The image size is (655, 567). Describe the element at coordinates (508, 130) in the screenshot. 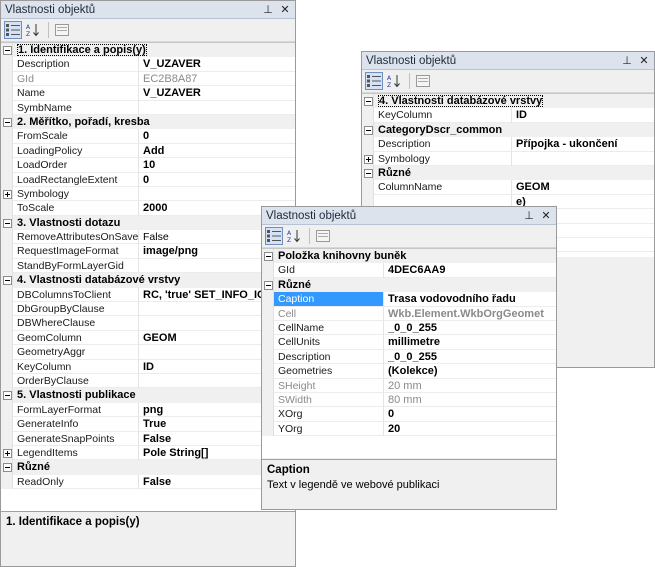

I see `category-row: CategoryDscr_common` at that location.